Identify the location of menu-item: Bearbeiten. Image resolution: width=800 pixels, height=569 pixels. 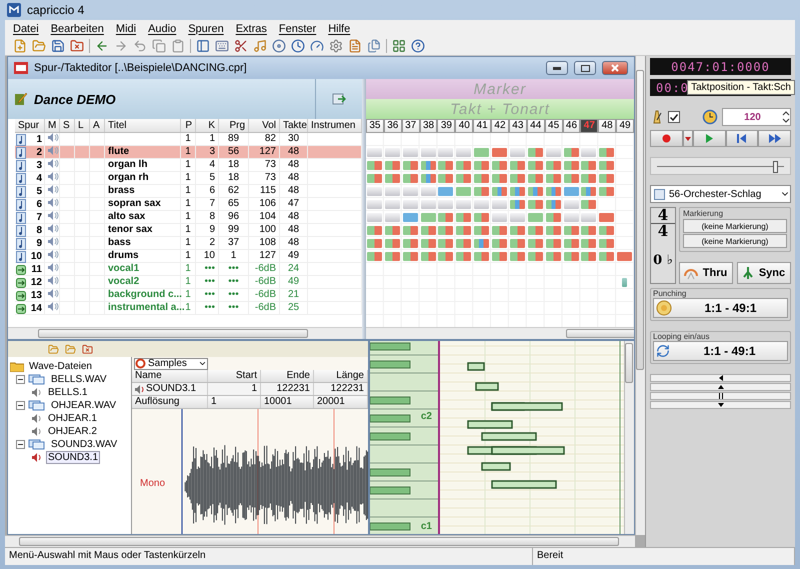
(77, 28).